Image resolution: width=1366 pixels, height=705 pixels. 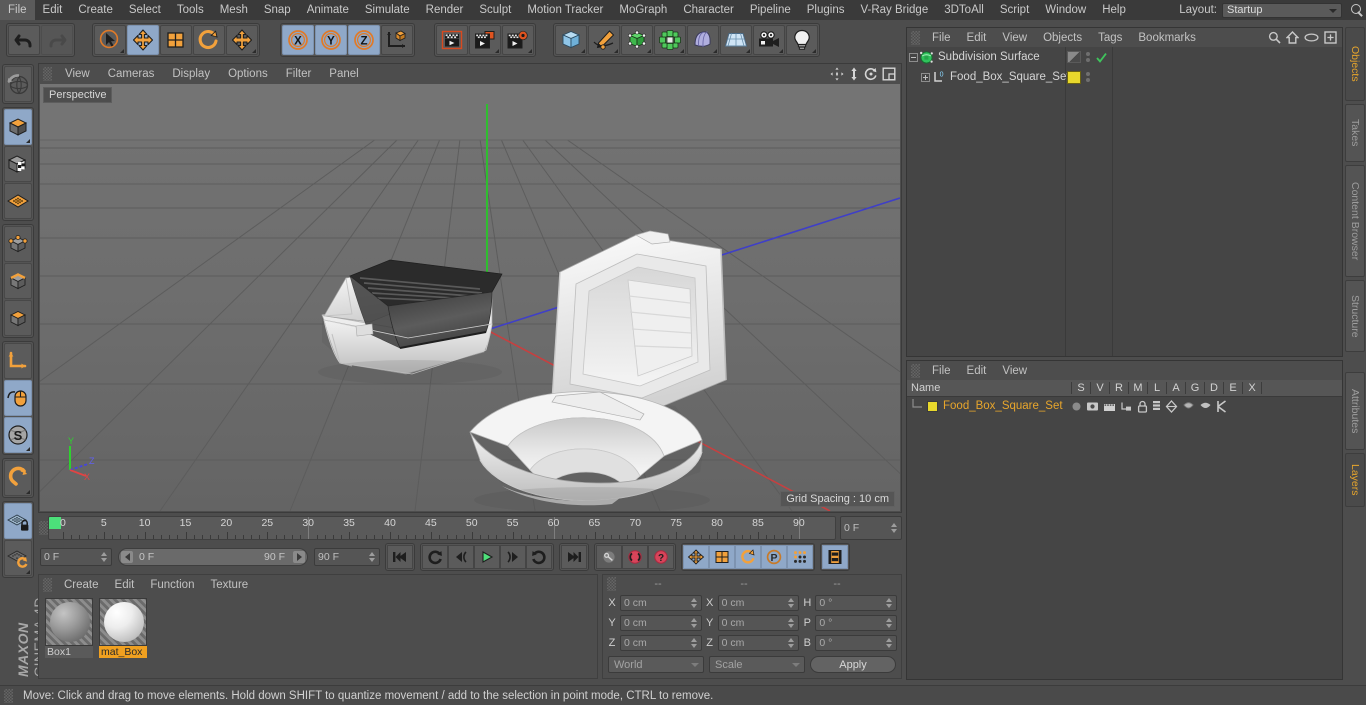 What do you see at coordinates (213, 557) in the screenshot?
I see `preview-range-bar: 0 F 90 F` at bounding box center [213, 557].